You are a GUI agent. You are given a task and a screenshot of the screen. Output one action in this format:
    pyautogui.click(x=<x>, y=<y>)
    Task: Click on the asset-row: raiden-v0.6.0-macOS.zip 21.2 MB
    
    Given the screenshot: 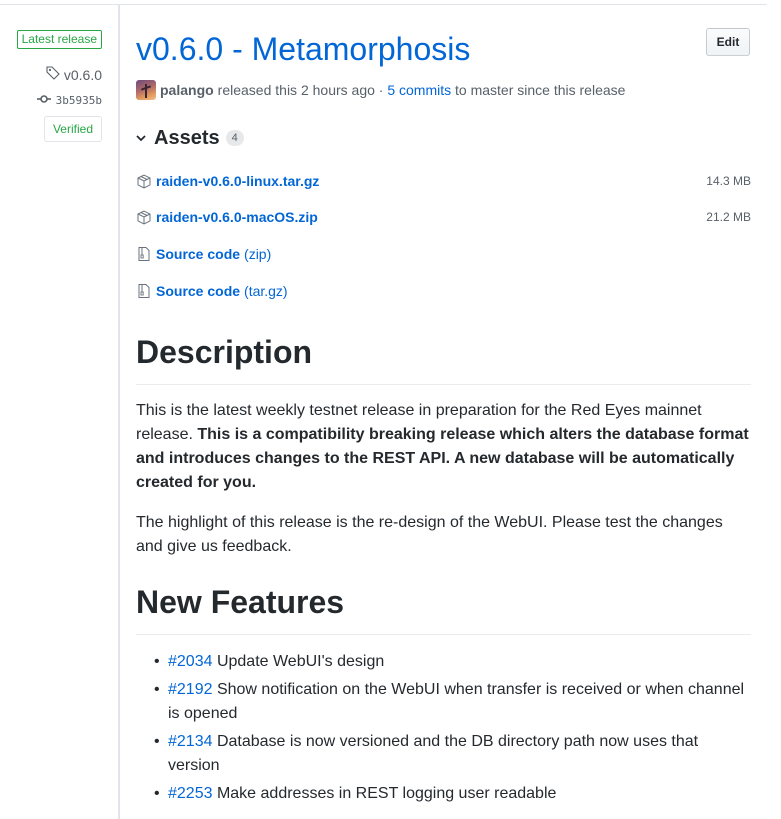 What is the action you would take?
    pyautogui.click(x=443, y=217)
    